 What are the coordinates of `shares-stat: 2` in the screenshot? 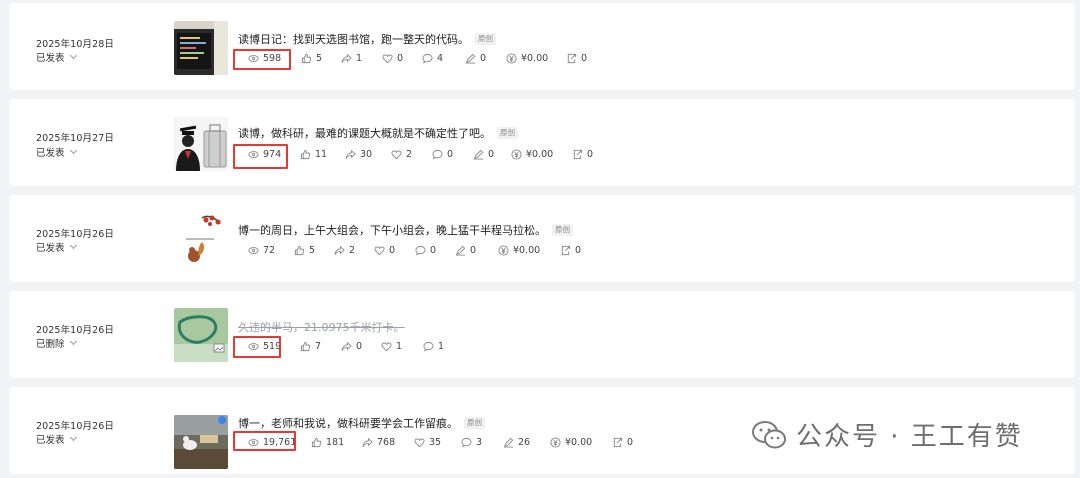 It's located at (354, 250).